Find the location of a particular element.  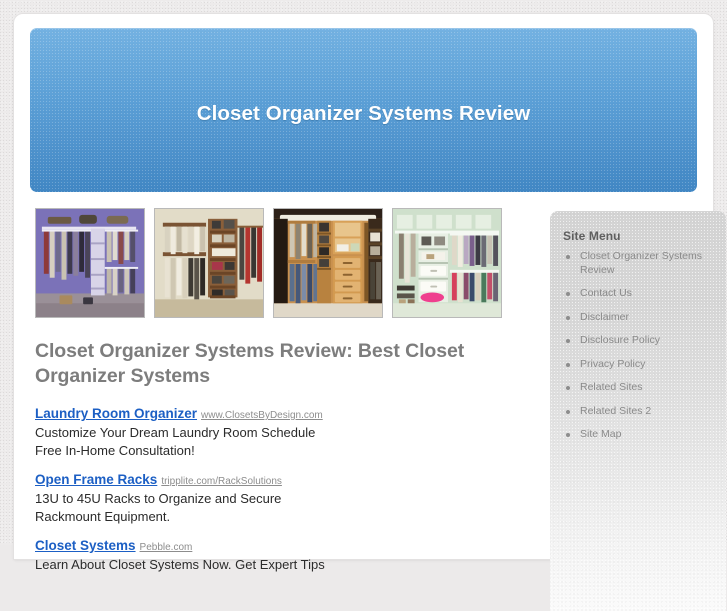

ad-url-link: www.ClosetsByDesign.com is located at coordinates (262, 415).